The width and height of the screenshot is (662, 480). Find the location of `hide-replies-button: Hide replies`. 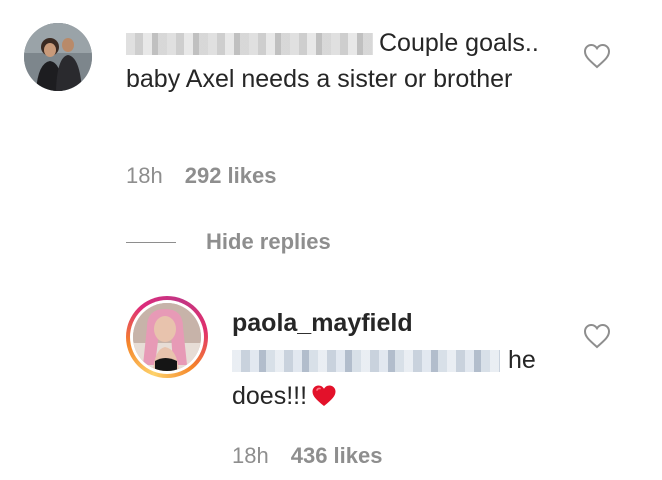

hide-replies-button: Hide replies is located at coordinates (228, 242).